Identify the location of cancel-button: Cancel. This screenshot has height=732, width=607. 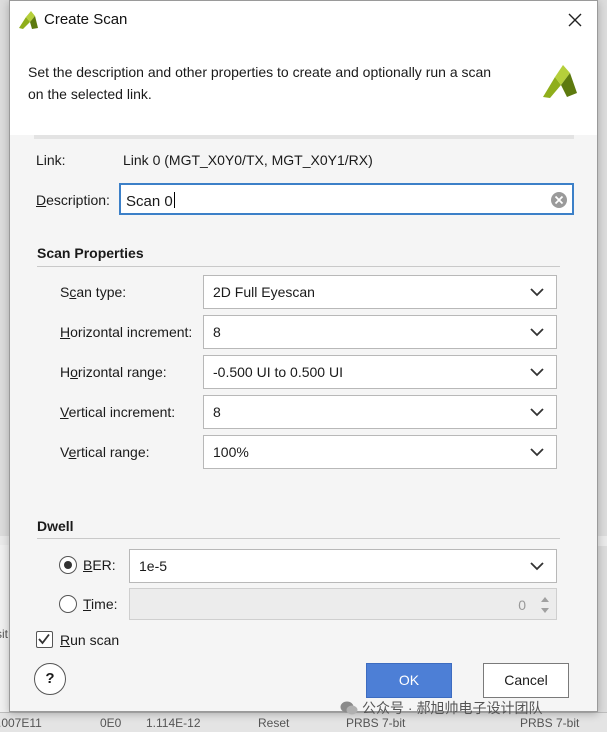
(526, 680).